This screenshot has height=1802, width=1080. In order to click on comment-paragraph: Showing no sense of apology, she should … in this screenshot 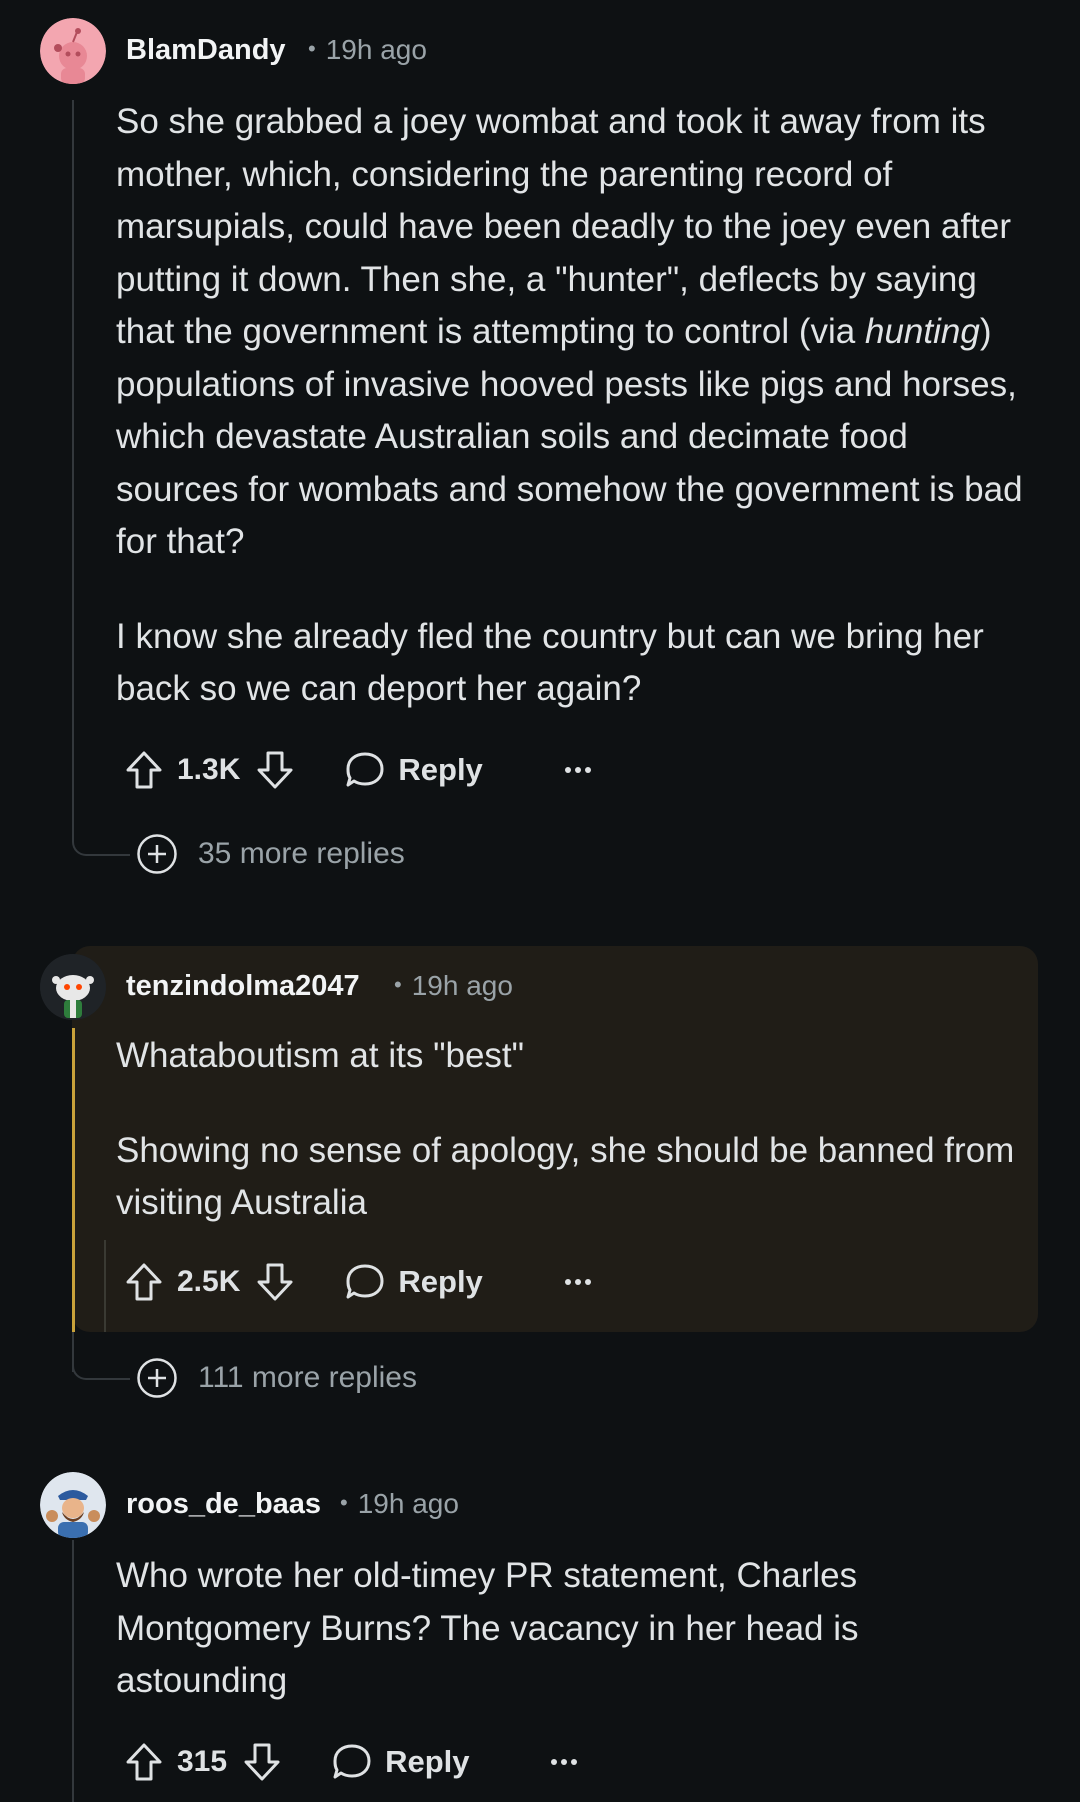, I will do `click(565, 1176)`.